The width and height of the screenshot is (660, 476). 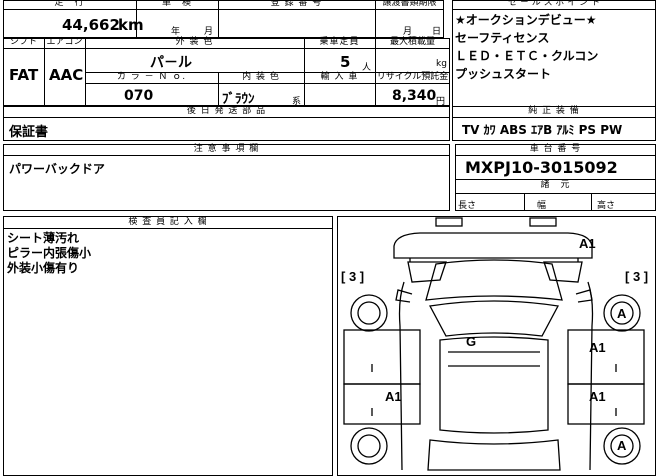 What do you see at coordinates (393, 396) in the screenshot?
I see `mark-a1-left-lower: A1` at bounding box center [393, 396].